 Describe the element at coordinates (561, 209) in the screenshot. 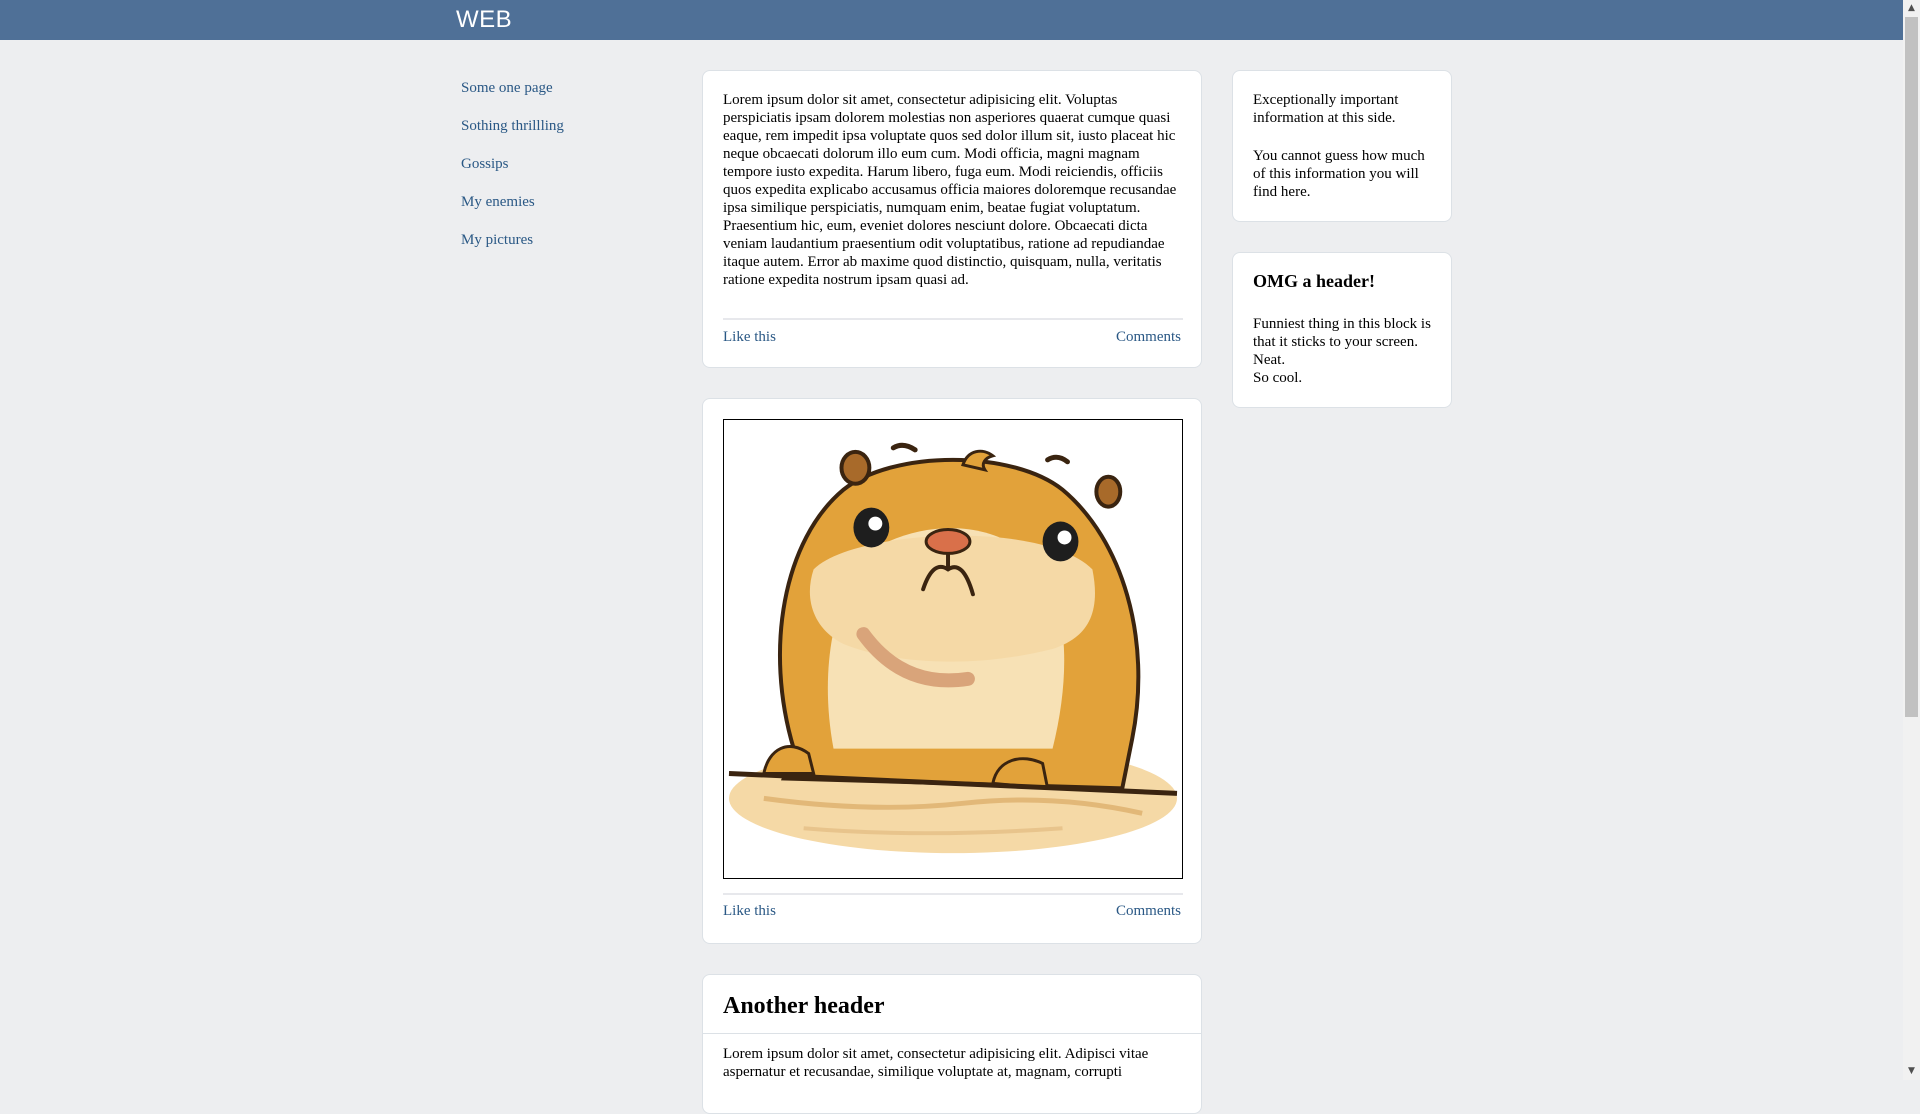

I see `sidebar-item-my-enemies: My enemies` at that location.